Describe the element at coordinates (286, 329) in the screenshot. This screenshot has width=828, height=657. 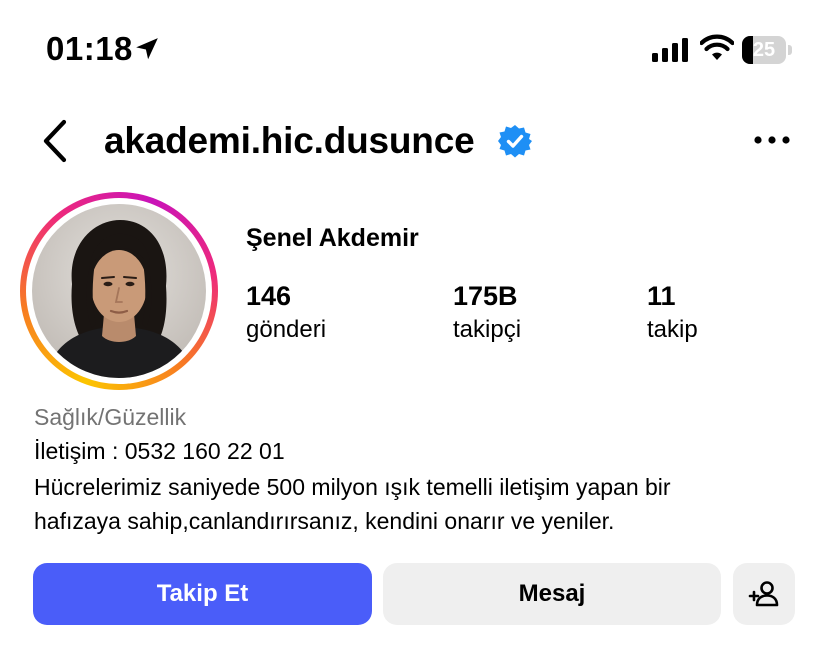
I see `stat-posts-label: gönderi` at that location.